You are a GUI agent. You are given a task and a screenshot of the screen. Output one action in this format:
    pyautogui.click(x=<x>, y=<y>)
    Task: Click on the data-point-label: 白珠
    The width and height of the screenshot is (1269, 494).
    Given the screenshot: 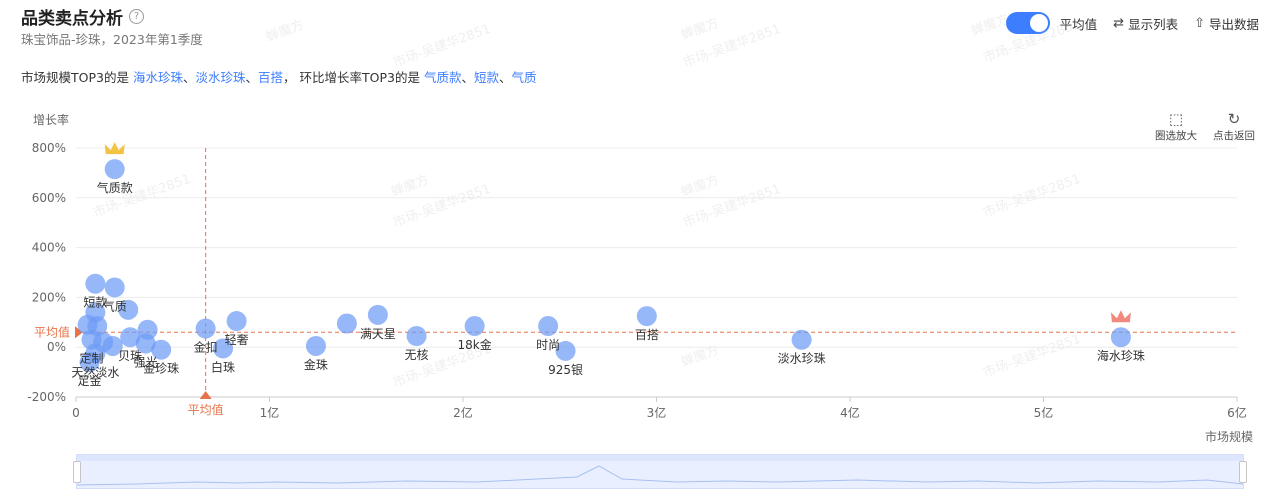 What is the action you would take?
    pyautogui.click(x=223, y=366)
    